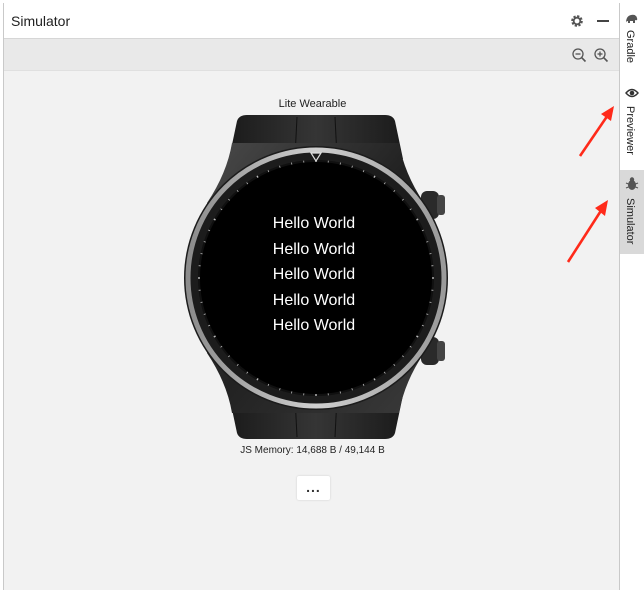 The height and width of the screenshot is (590, 644). I want to click on tool-window-strip: Gradle Previewer Simulator, so click(632, 295).